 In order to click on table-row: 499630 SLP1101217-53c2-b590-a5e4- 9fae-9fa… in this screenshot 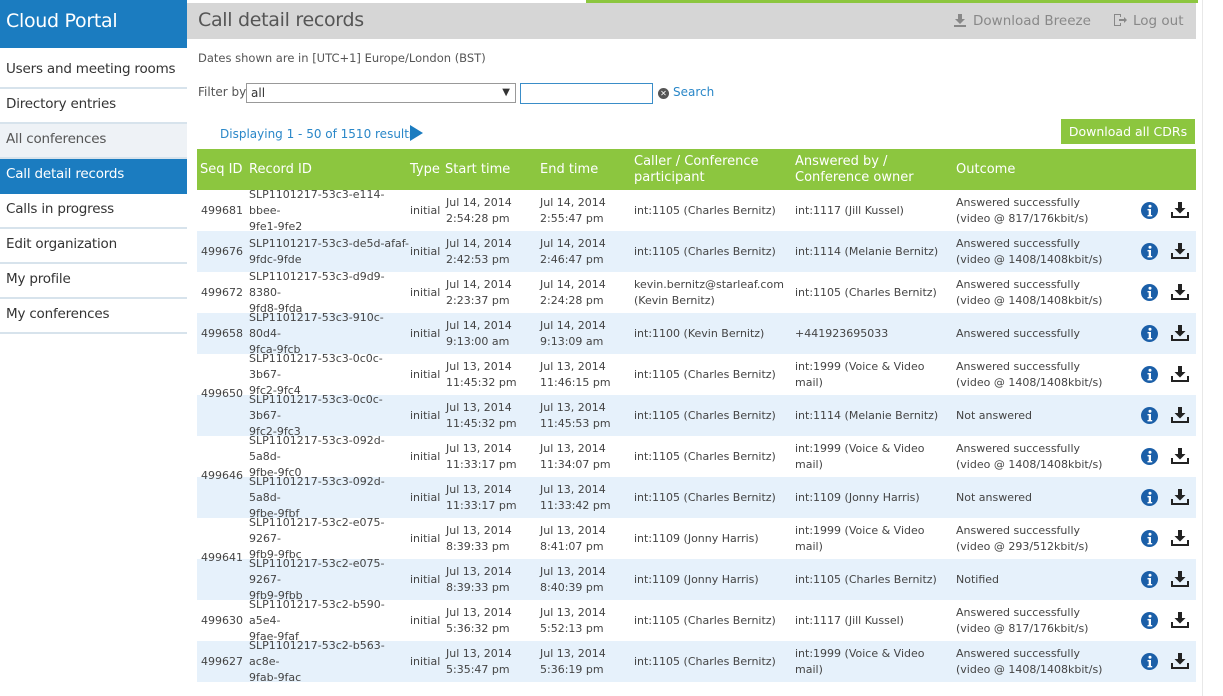, I will do `click(696, 620)`.